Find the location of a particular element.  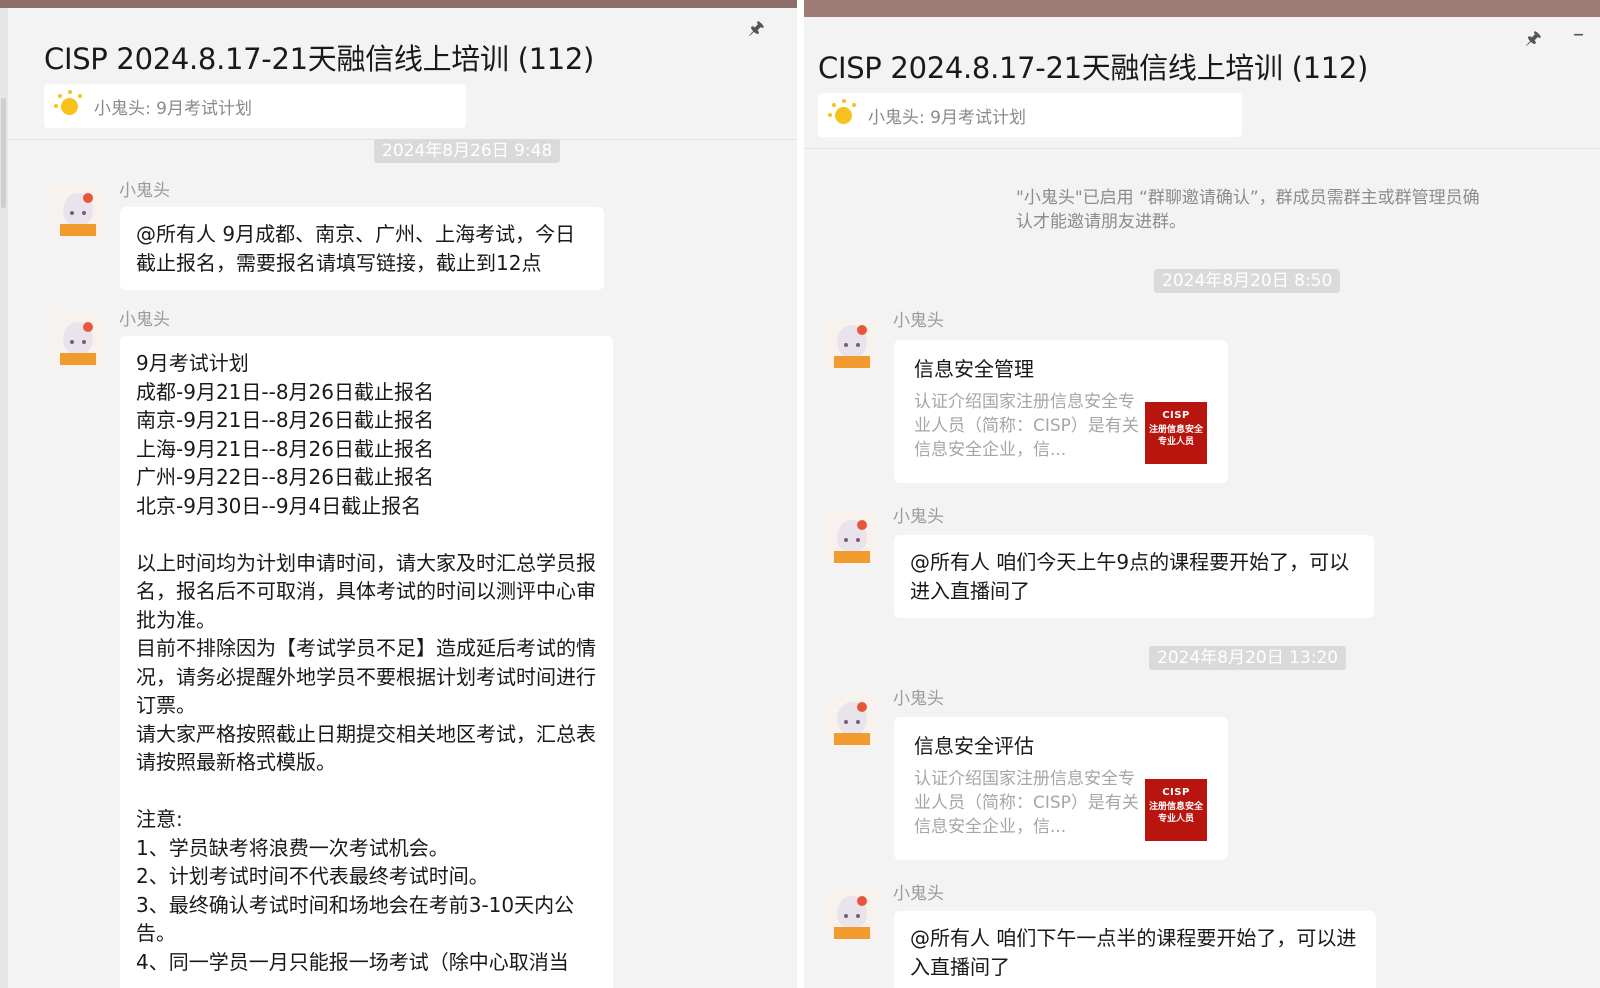

message-bubble: @所有人 咱们今天上午9点的课程要开始了，可以进入直播间了 is located at coordinates (1134, 576).